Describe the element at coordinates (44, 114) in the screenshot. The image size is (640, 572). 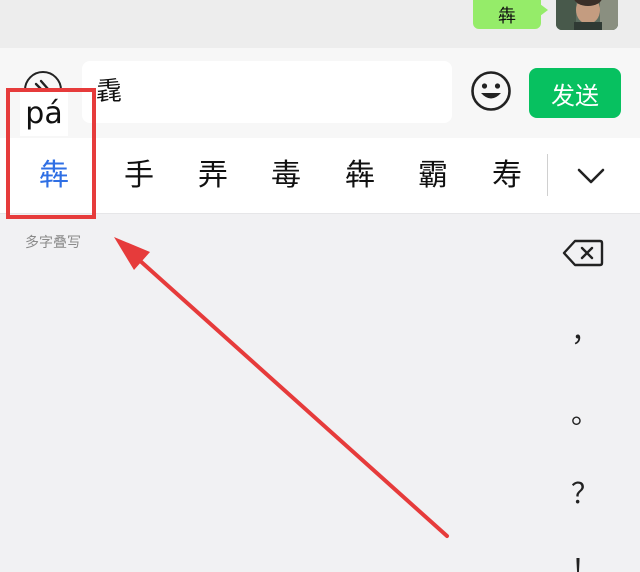
I see `pinyin-composition: pá` at that location.